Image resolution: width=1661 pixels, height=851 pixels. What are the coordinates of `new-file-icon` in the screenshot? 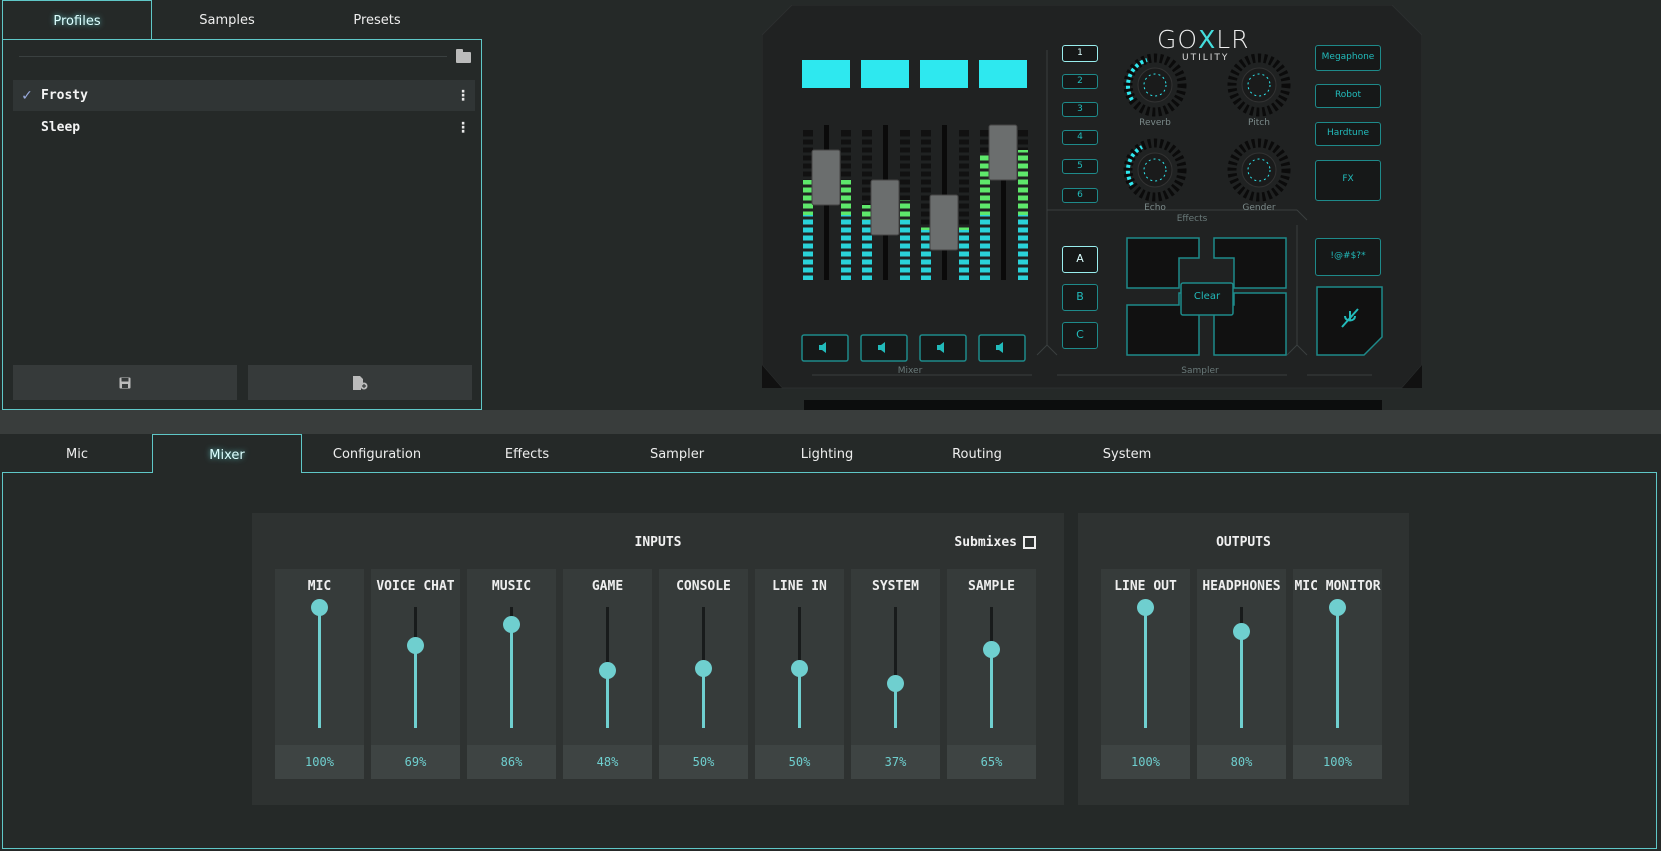 It's located at (360, 382).